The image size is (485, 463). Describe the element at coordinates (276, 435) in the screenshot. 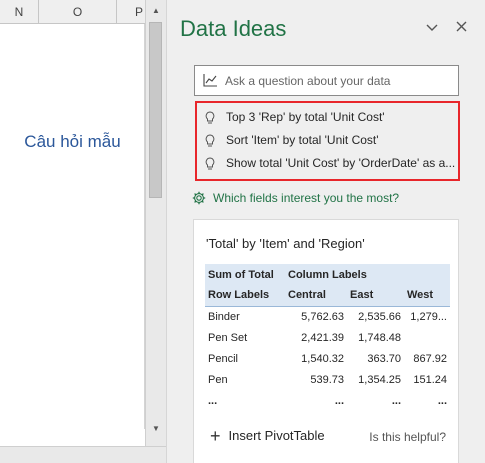

I see `insert-pivottable-label: Insert PivotTable` at that location.